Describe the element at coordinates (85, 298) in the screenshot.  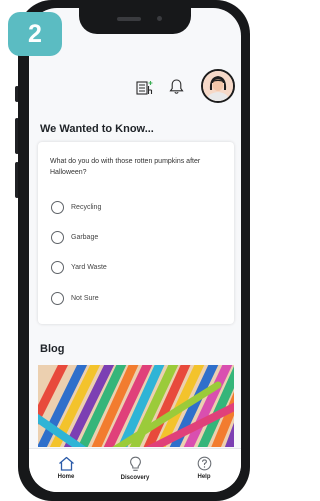
I see `option-label: Not Sure` at that location.